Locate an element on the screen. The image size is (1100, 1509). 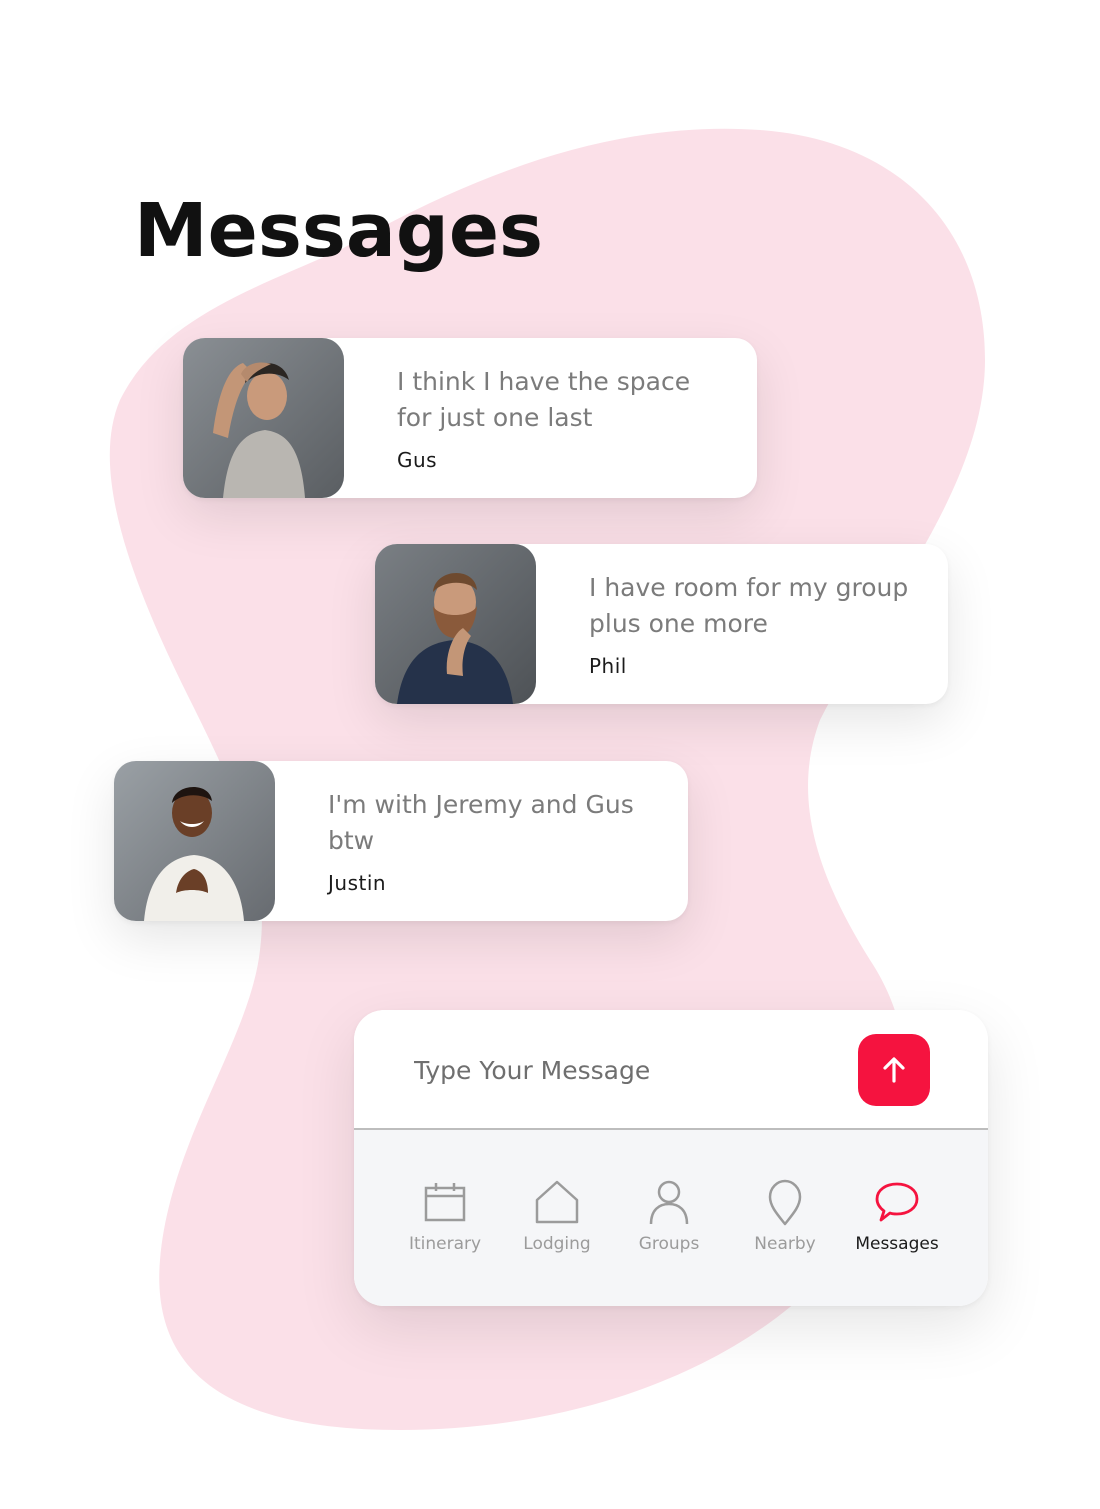
tab-lodging: Lodging is located at coordinates (557, 1223).